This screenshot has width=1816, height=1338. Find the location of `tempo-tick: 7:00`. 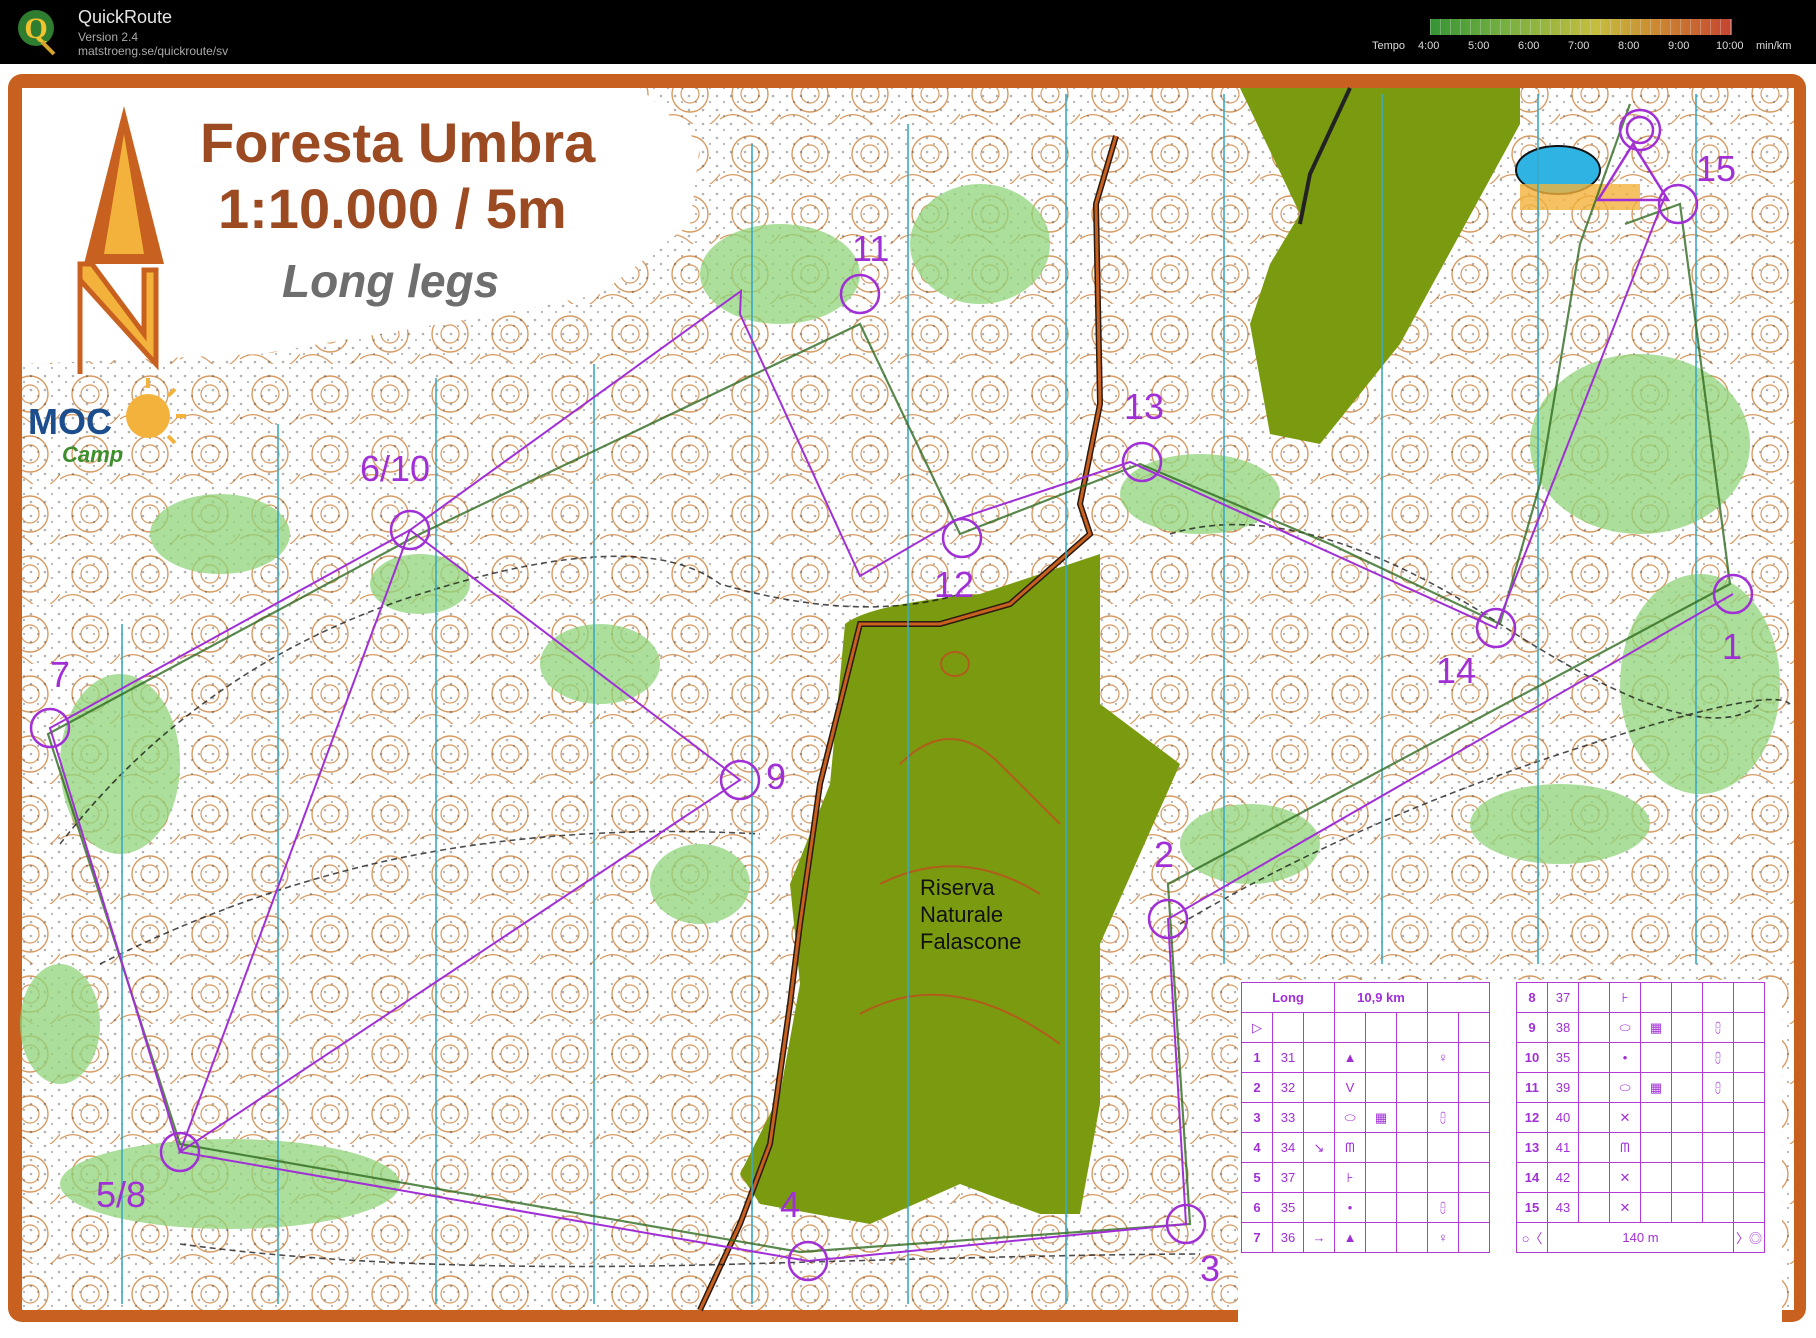

tempo-tick: 7:00 is located at coordinates (1579, 46).